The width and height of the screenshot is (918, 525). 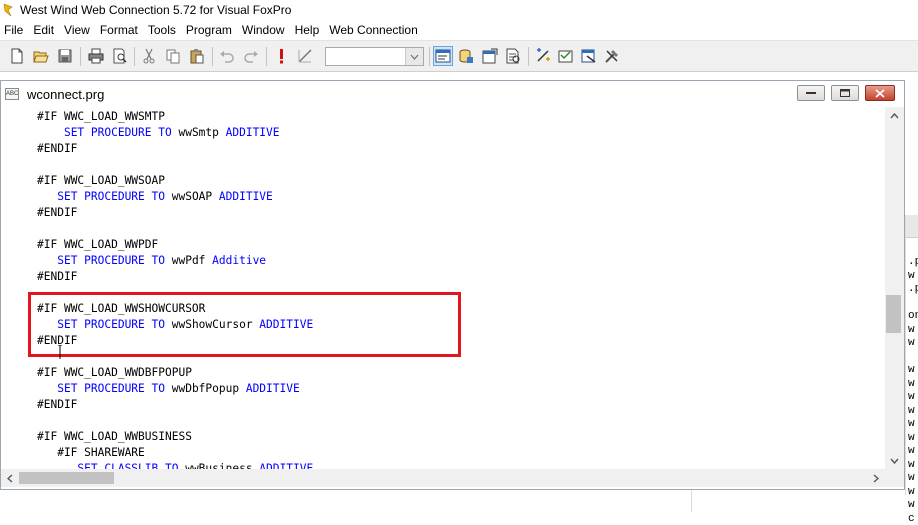 What do you see at coordinates (66, 478) in the screenshot?
I see `horizontal-scroll-thumb` at bounding box center [66, 478].